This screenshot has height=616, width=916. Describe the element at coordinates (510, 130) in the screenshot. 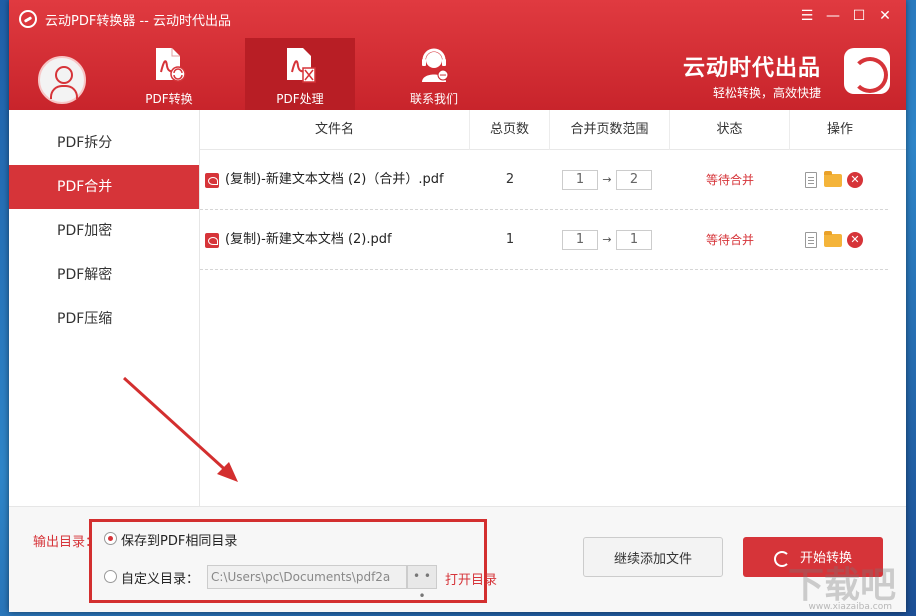

I see `column-total-pages: 总页数` at that location.